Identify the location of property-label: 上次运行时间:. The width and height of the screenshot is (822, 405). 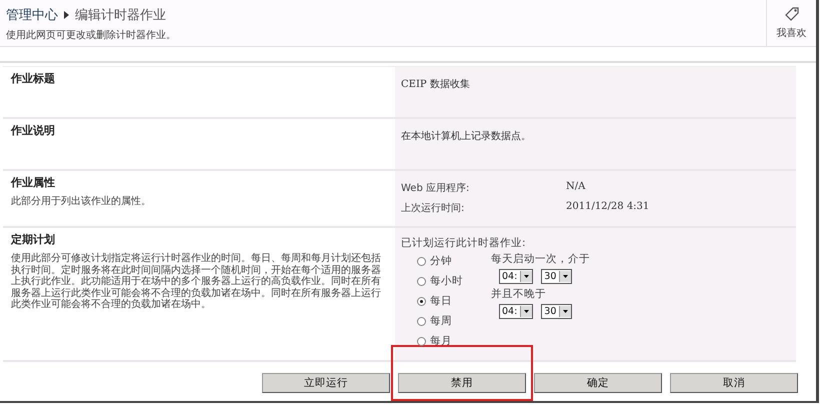
(433, 208).